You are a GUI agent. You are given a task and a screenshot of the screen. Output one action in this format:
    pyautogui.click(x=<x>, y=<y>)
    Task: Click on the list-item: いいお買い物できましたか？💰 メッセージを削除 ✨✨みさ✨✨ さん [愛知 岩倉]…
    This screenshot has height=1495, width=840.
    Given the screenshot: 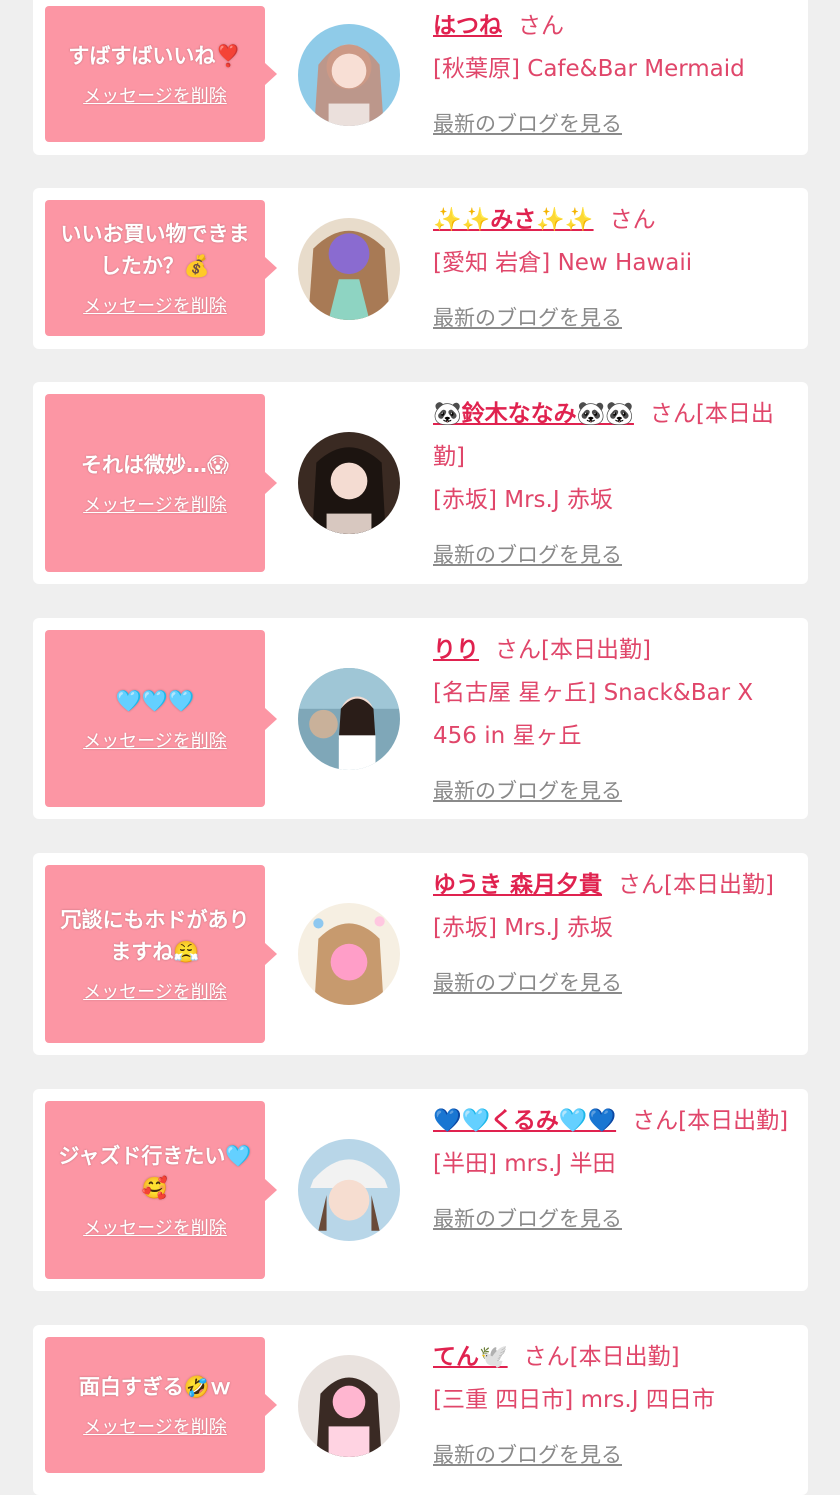 What is the action you would take?
    pyautogui.click(x=420, y=268)
    